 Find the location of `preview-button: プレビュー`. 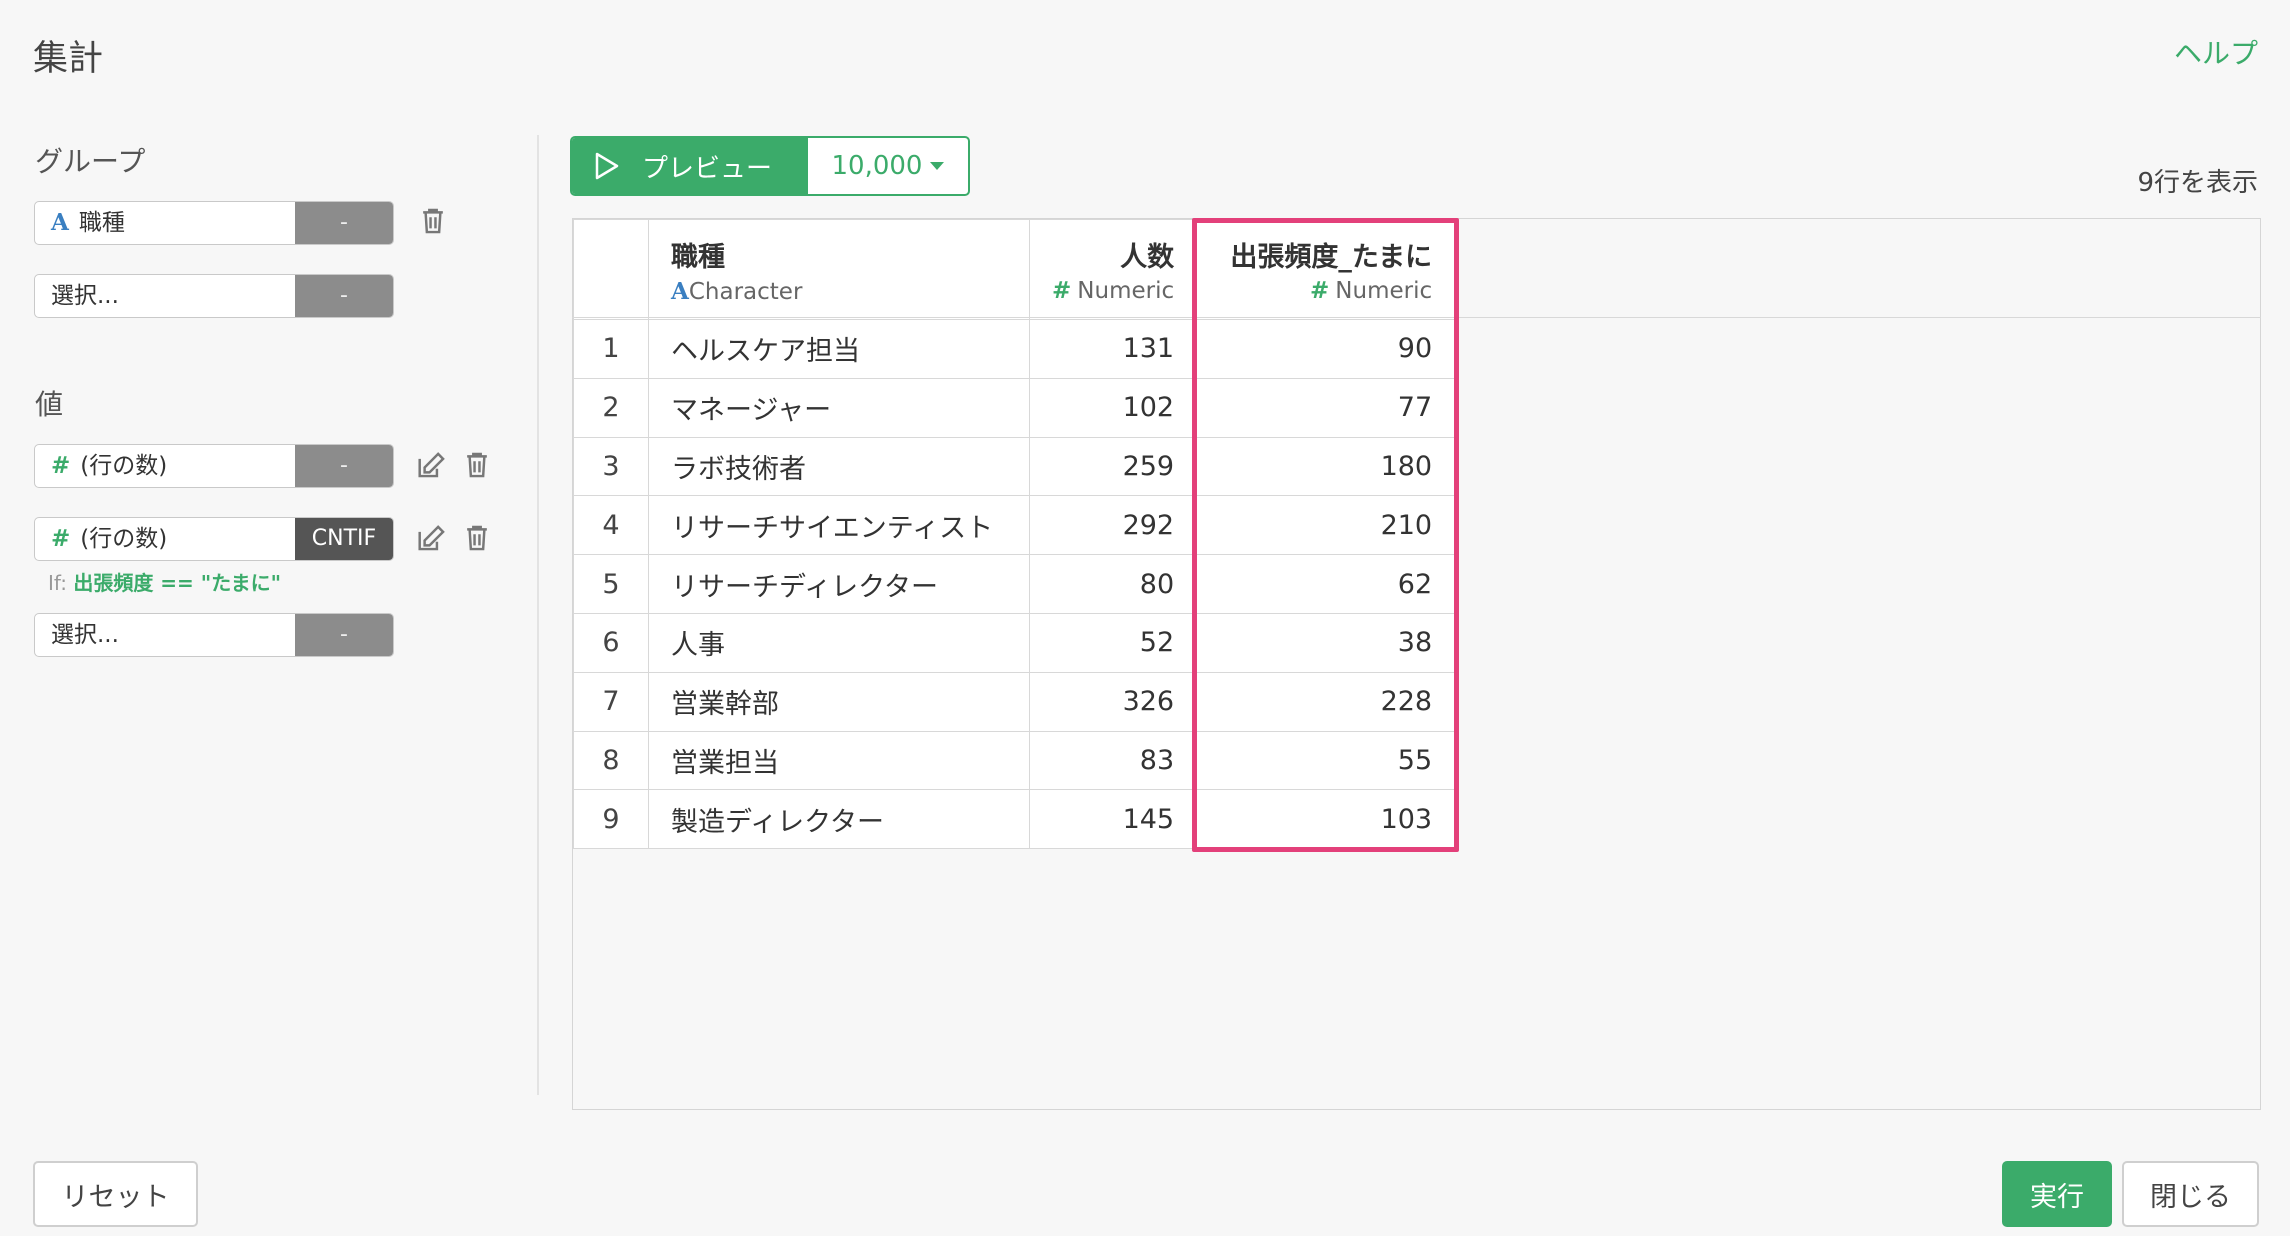

preview-button: プレビュー is located at coordinates (690, 166).